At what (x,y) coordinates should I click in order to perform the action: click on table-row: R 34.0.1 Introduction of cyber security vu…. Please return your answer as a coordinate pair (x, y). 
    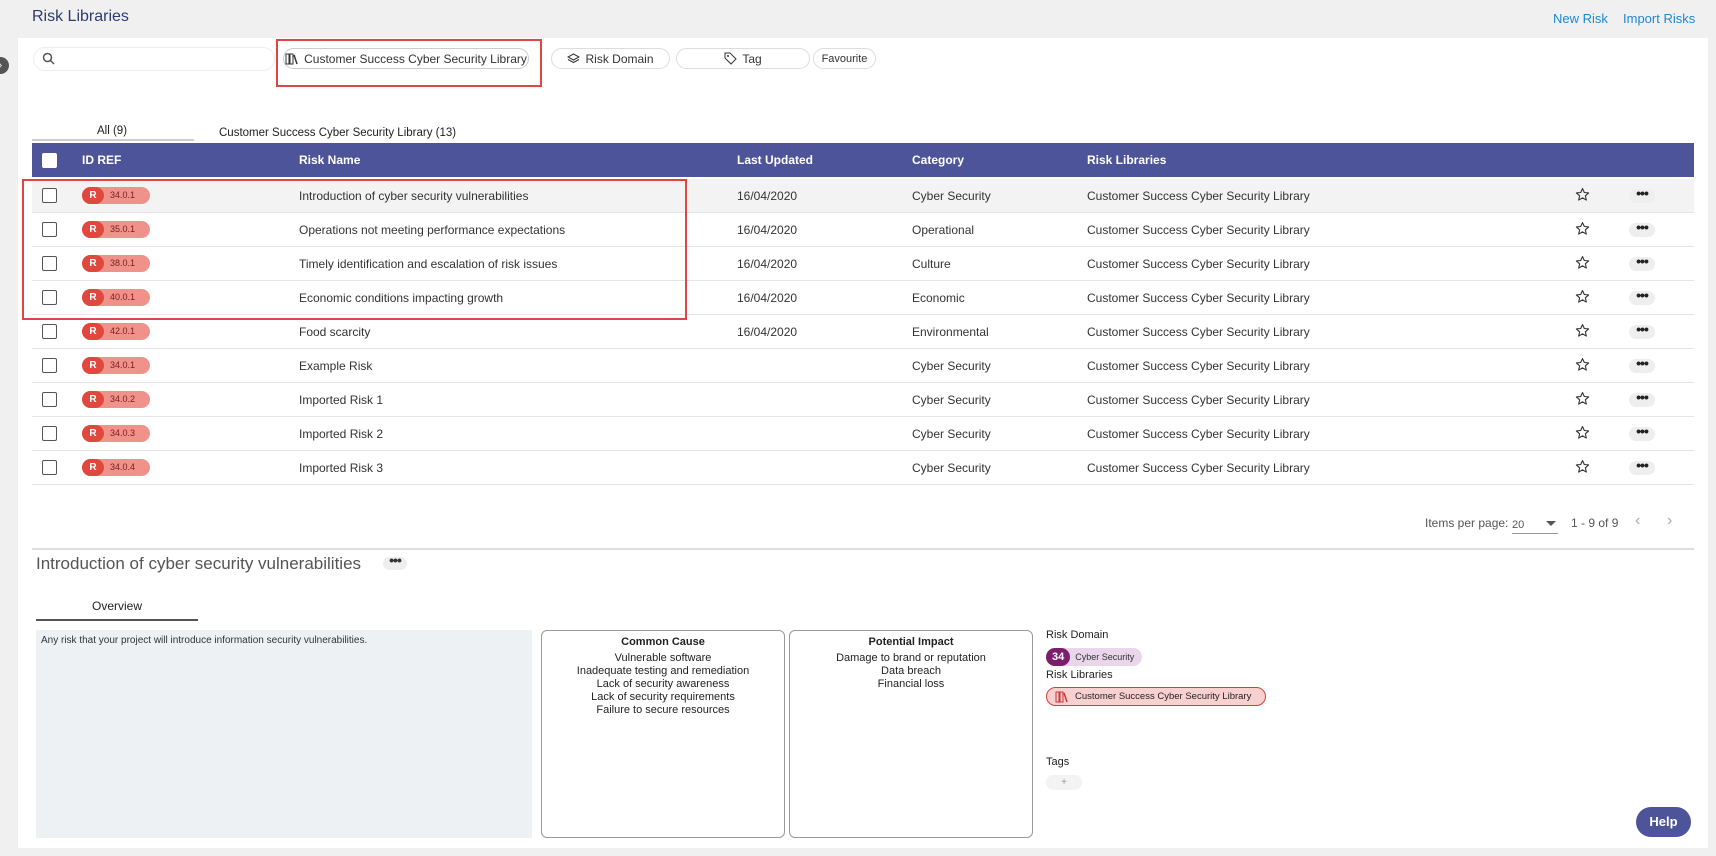
    Looking at the image, I should click on (863, 196).